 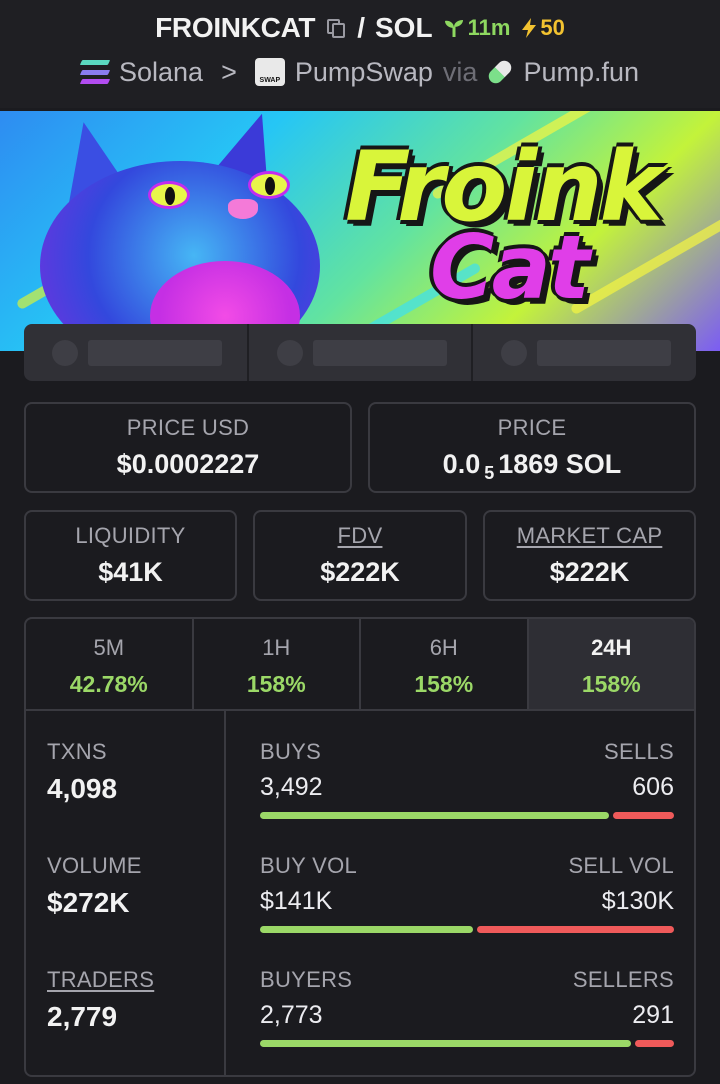 What do you see at coordinates (532, 427) in the screenshot?
I see `price-native-label: PRICE` at bounding box center [532, 427].